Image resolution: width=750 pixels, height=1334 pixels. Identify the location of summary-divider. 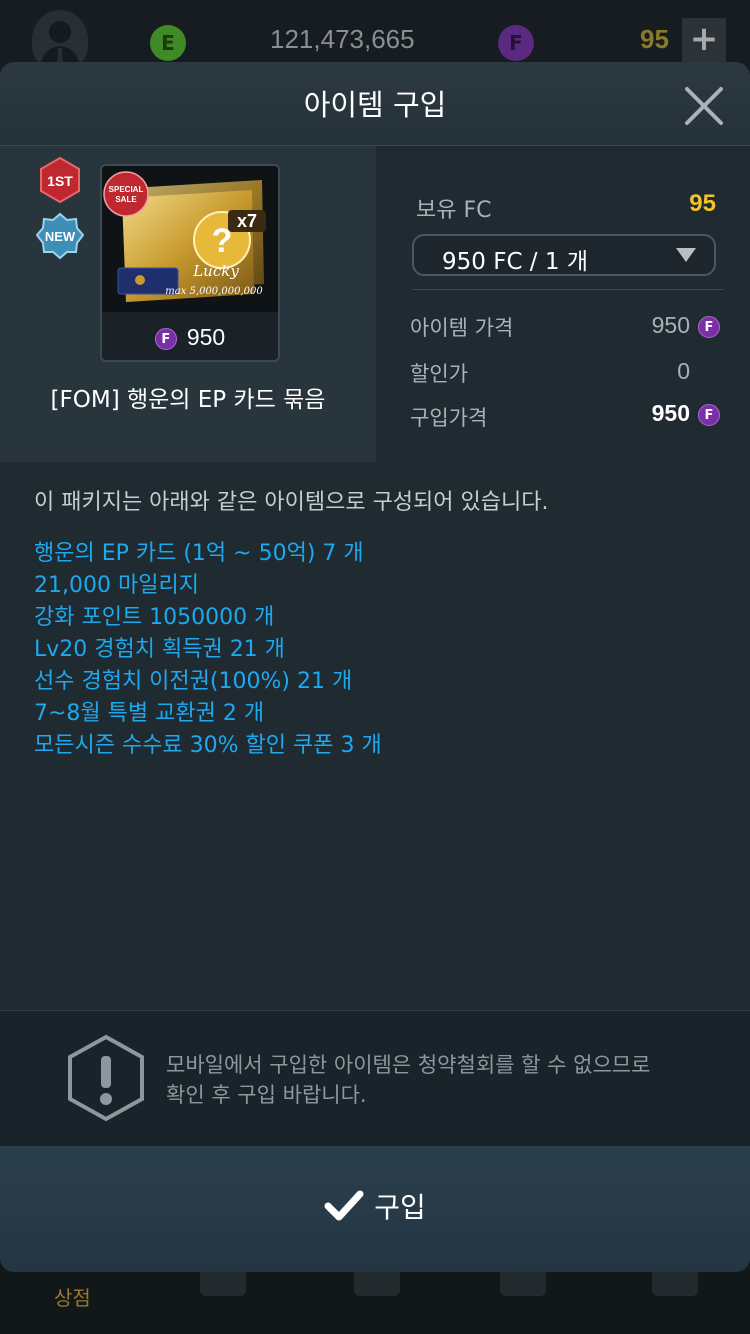
(568, 289).